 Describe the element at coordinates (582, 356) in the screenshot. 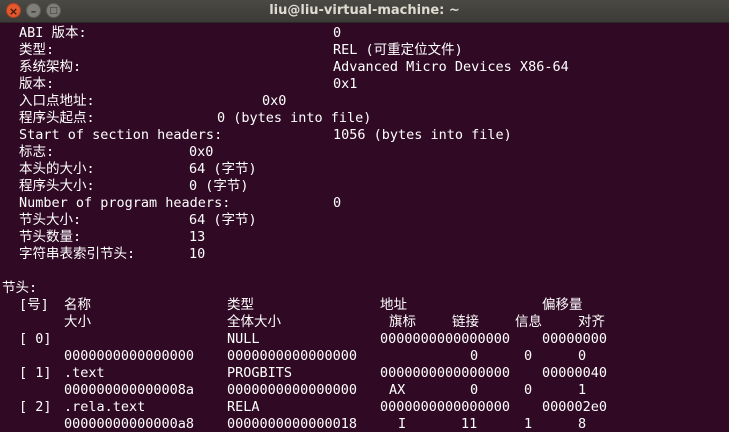

I see `section-align: 0` at that location.